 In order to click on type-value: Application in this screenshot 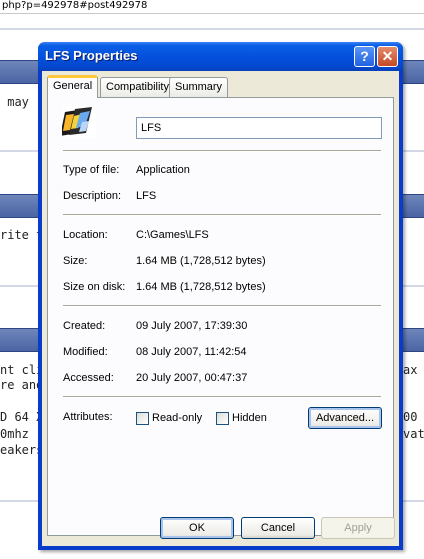, I will do `click(163, 170)`.